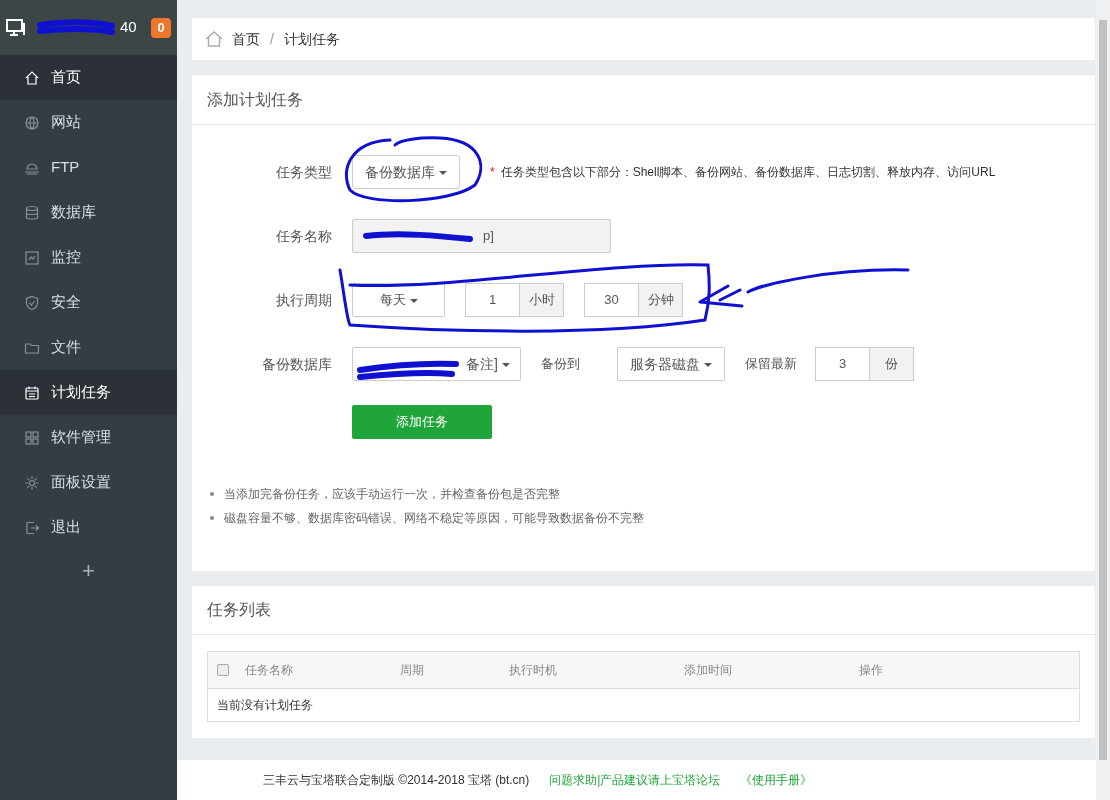  Describe the element at coordinates (32, 527) in the screenshot. I see `logout-icon` at that location.